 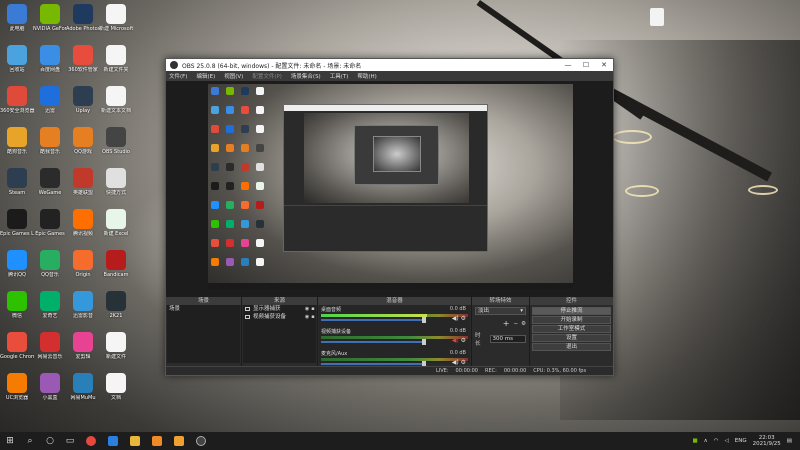 What do you see at coordinates (17, 59) in the screenshot?
I see `desktop-icon: 回收站` at bounding box center [17, 59].